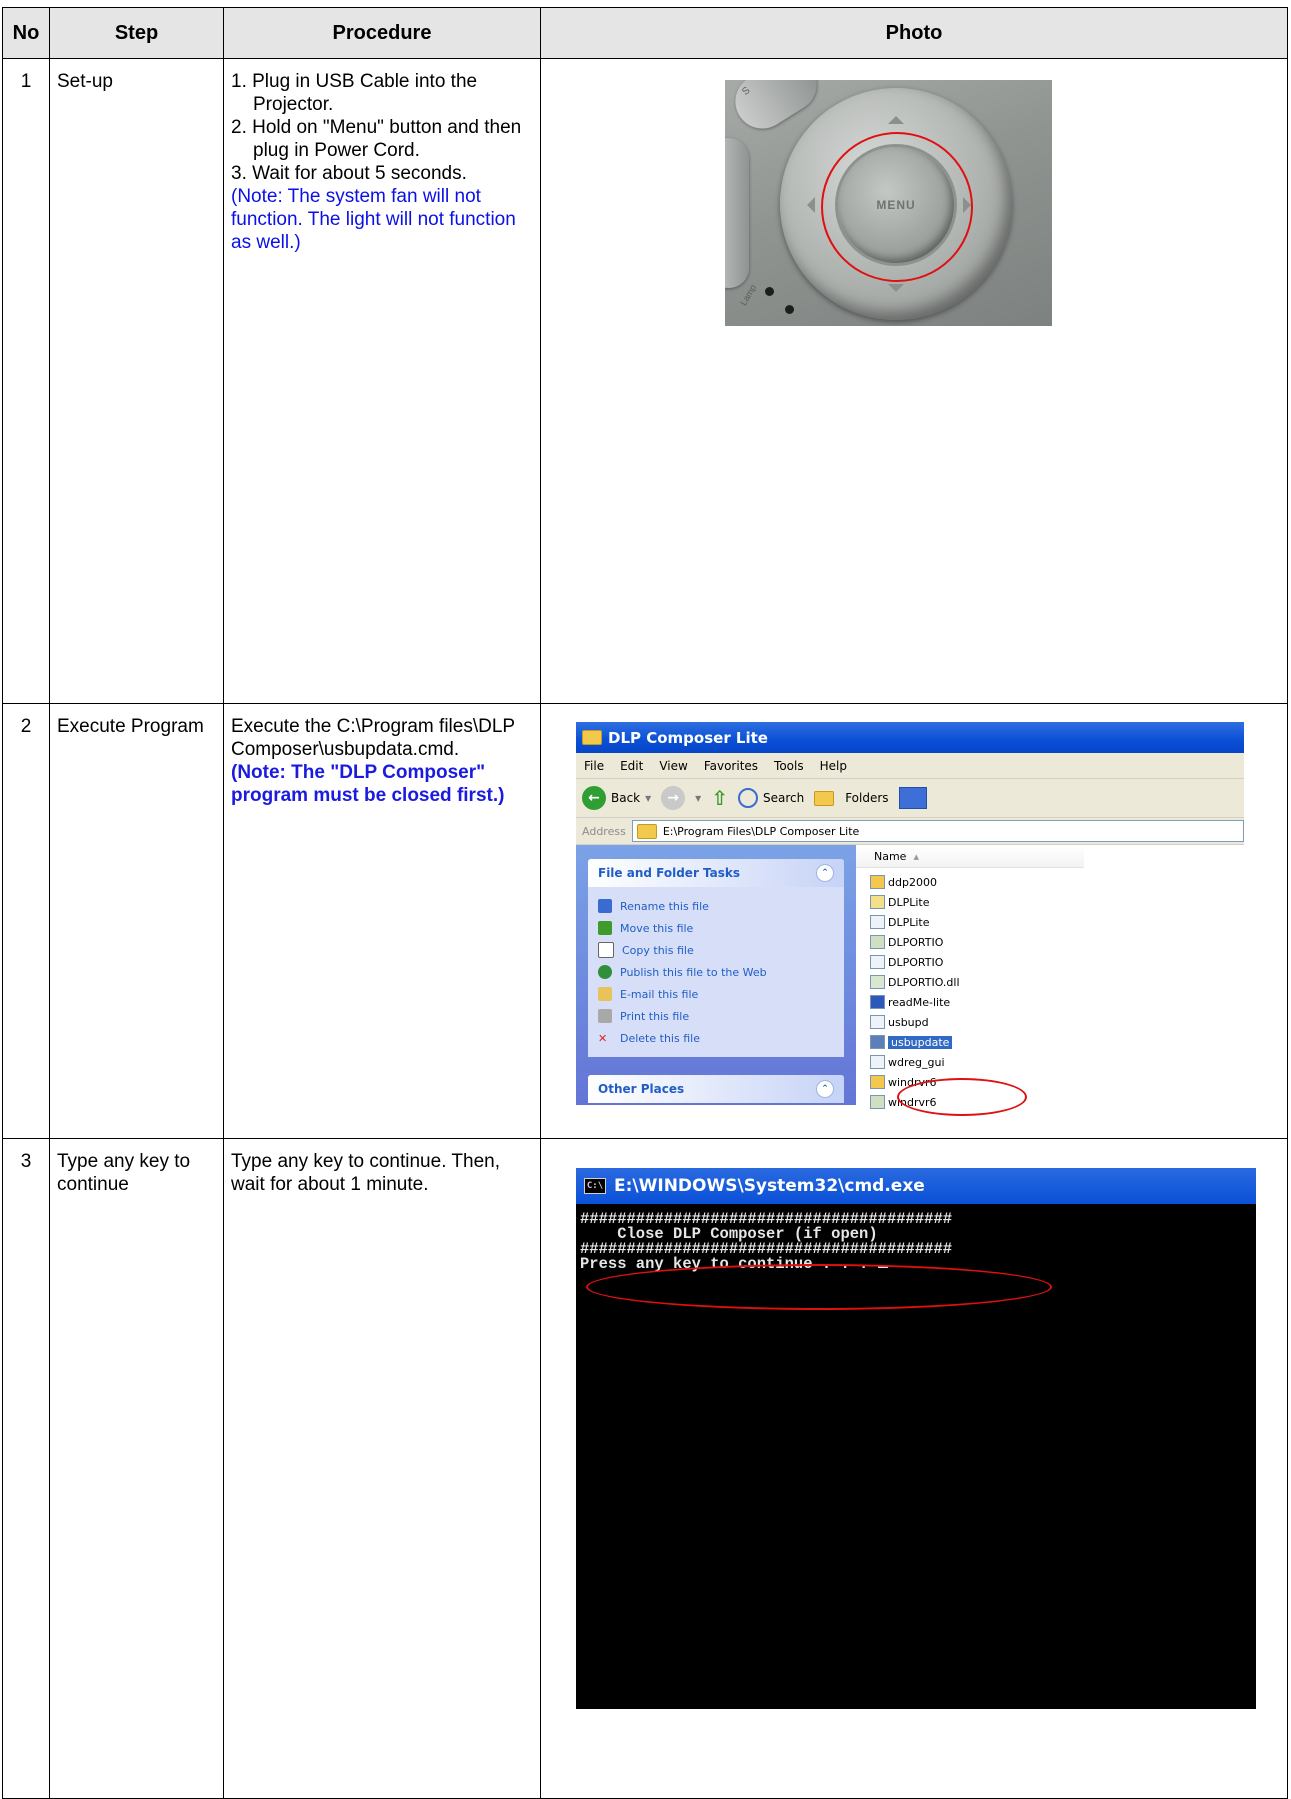 The width and height of the screenshot is (1291, 1799). What do you see at coordinates (1057, 1042) in the screenshot?
I see `file-item-selected: usbupdate` at bounding box center [1057, 1042].